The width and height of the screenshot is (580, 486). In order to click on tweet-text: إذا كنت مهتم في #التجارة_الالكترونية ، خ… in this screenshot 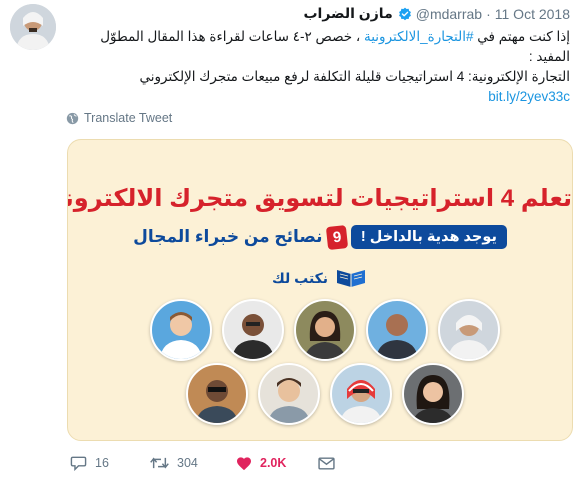, I will do `click(320, 67)`.